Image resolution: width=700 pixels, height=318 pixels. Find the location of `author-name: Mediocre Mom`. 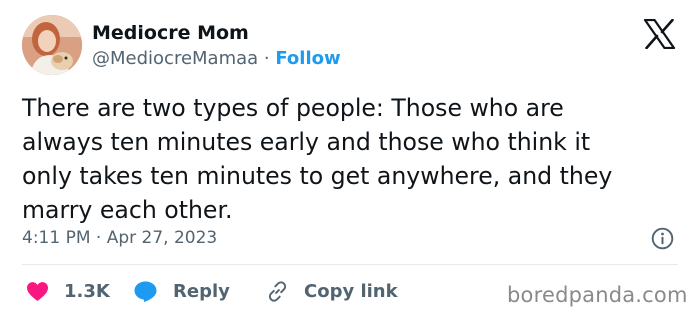

author-name: Mediocre Mom is located at coordinates (170, 33).